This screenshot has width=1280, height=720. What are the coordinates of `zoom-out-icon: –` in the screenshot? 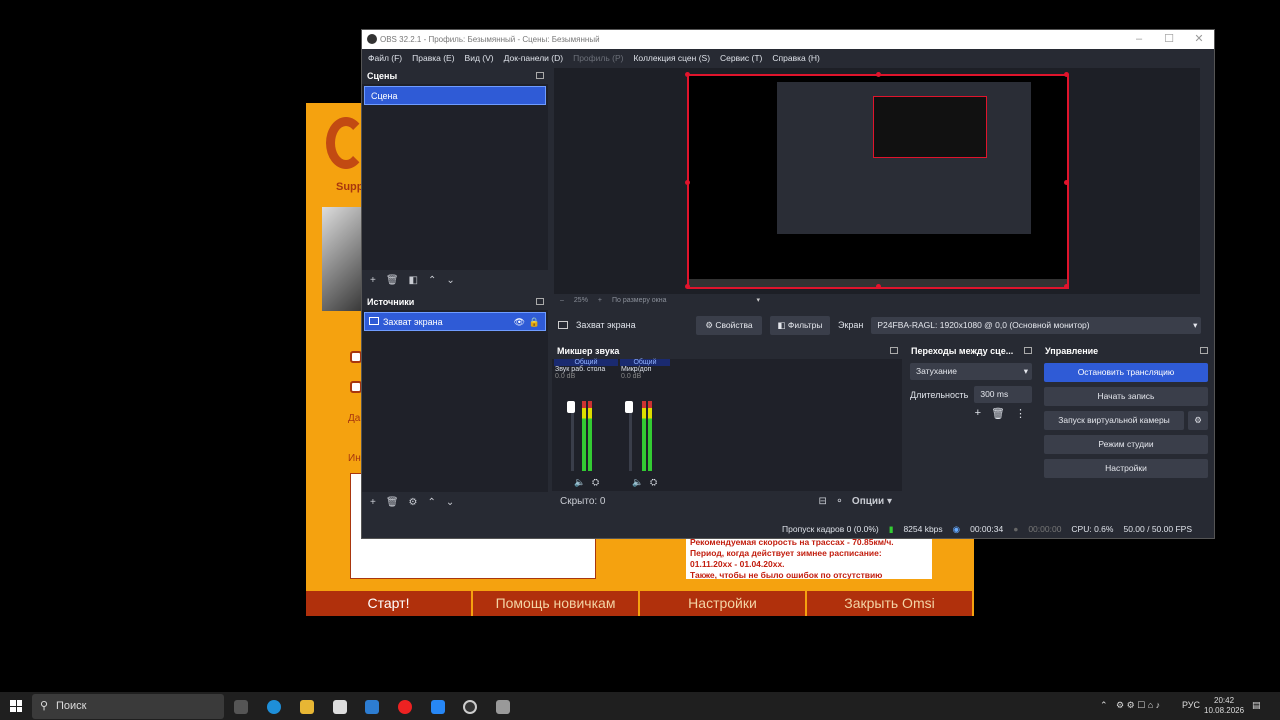 It's located at (562, 300).